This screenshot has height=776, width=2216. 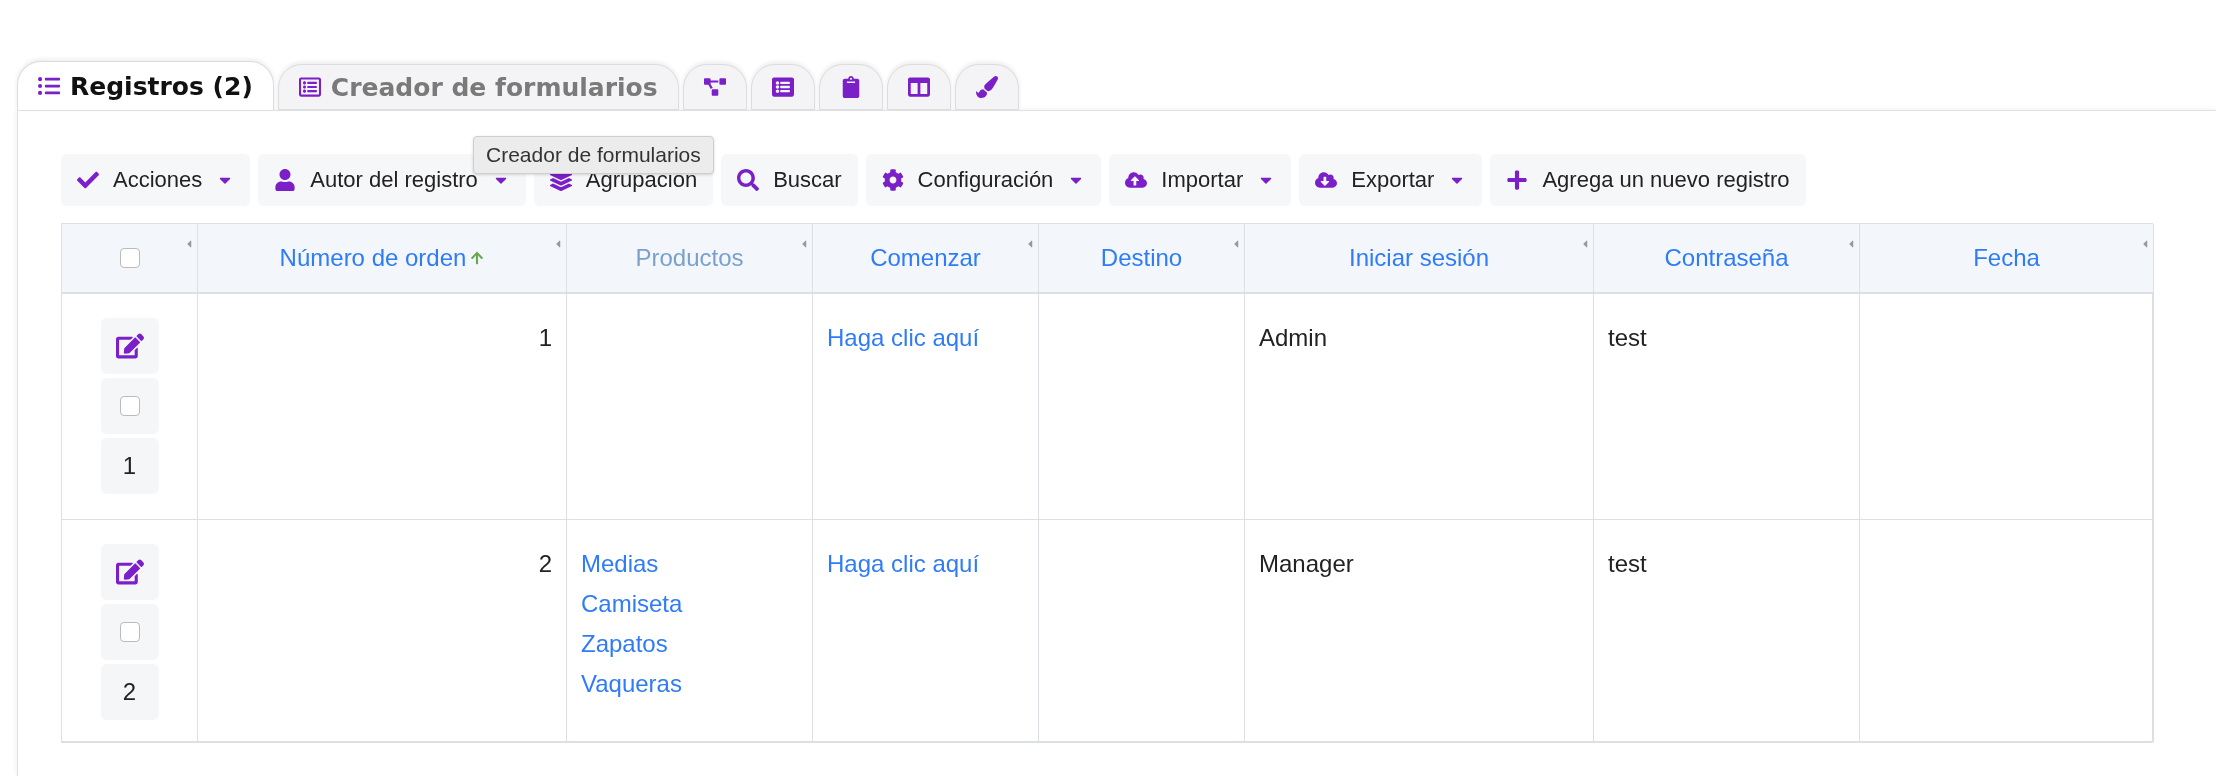 What do you see at coordinates (892, 180) in the screenshot?
I see `settings-icon` at bounding box center [892, 180].